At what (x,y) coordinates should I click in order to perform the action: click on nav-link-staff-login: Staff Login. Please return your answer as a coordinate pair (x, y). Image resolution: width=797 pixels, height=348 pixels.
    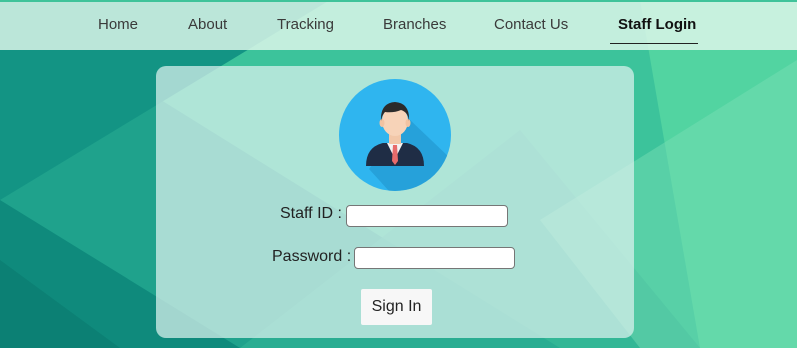
    Looking at the image, I should click on (657, 24).